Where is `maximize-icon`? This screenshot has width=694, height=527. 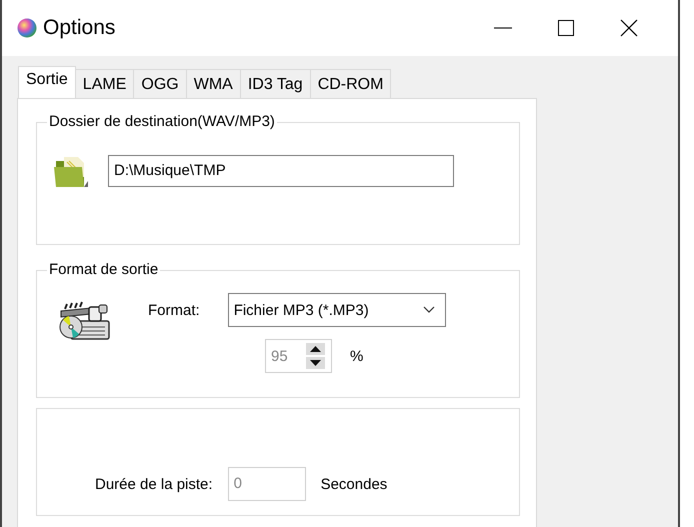
maximize-icon is located at coordinates (566, 28).